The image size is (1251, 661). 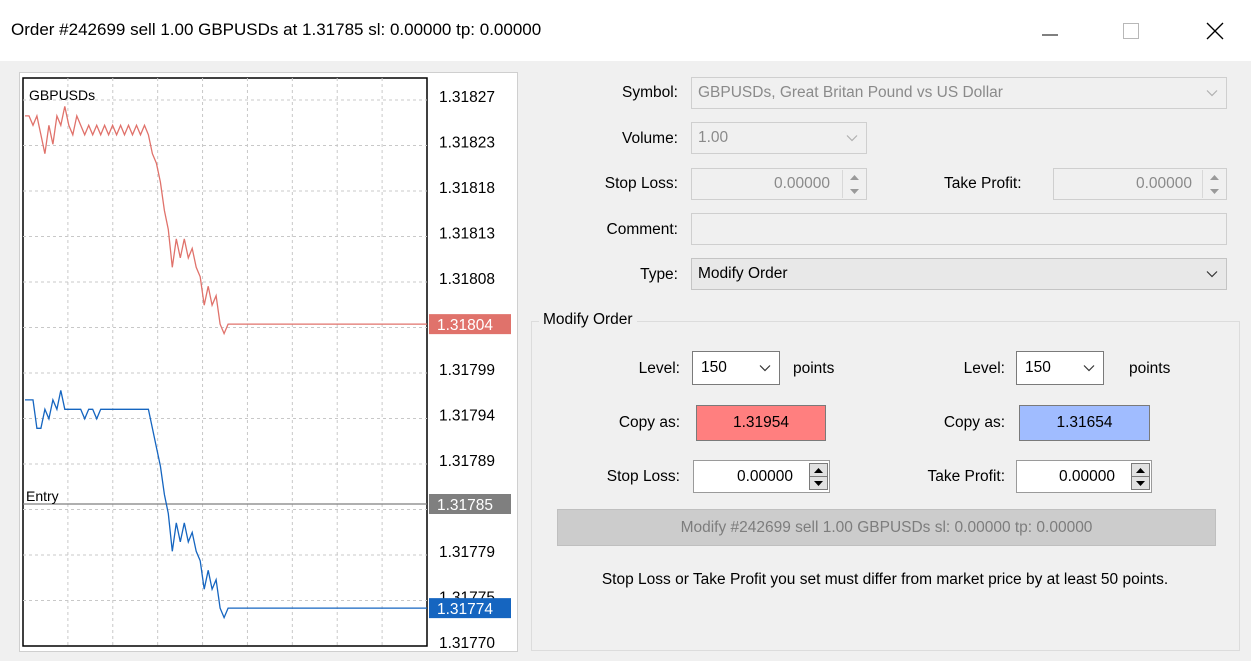 I want to click on copy-as-label-right: Copy as:, so click(x=974, y=422).